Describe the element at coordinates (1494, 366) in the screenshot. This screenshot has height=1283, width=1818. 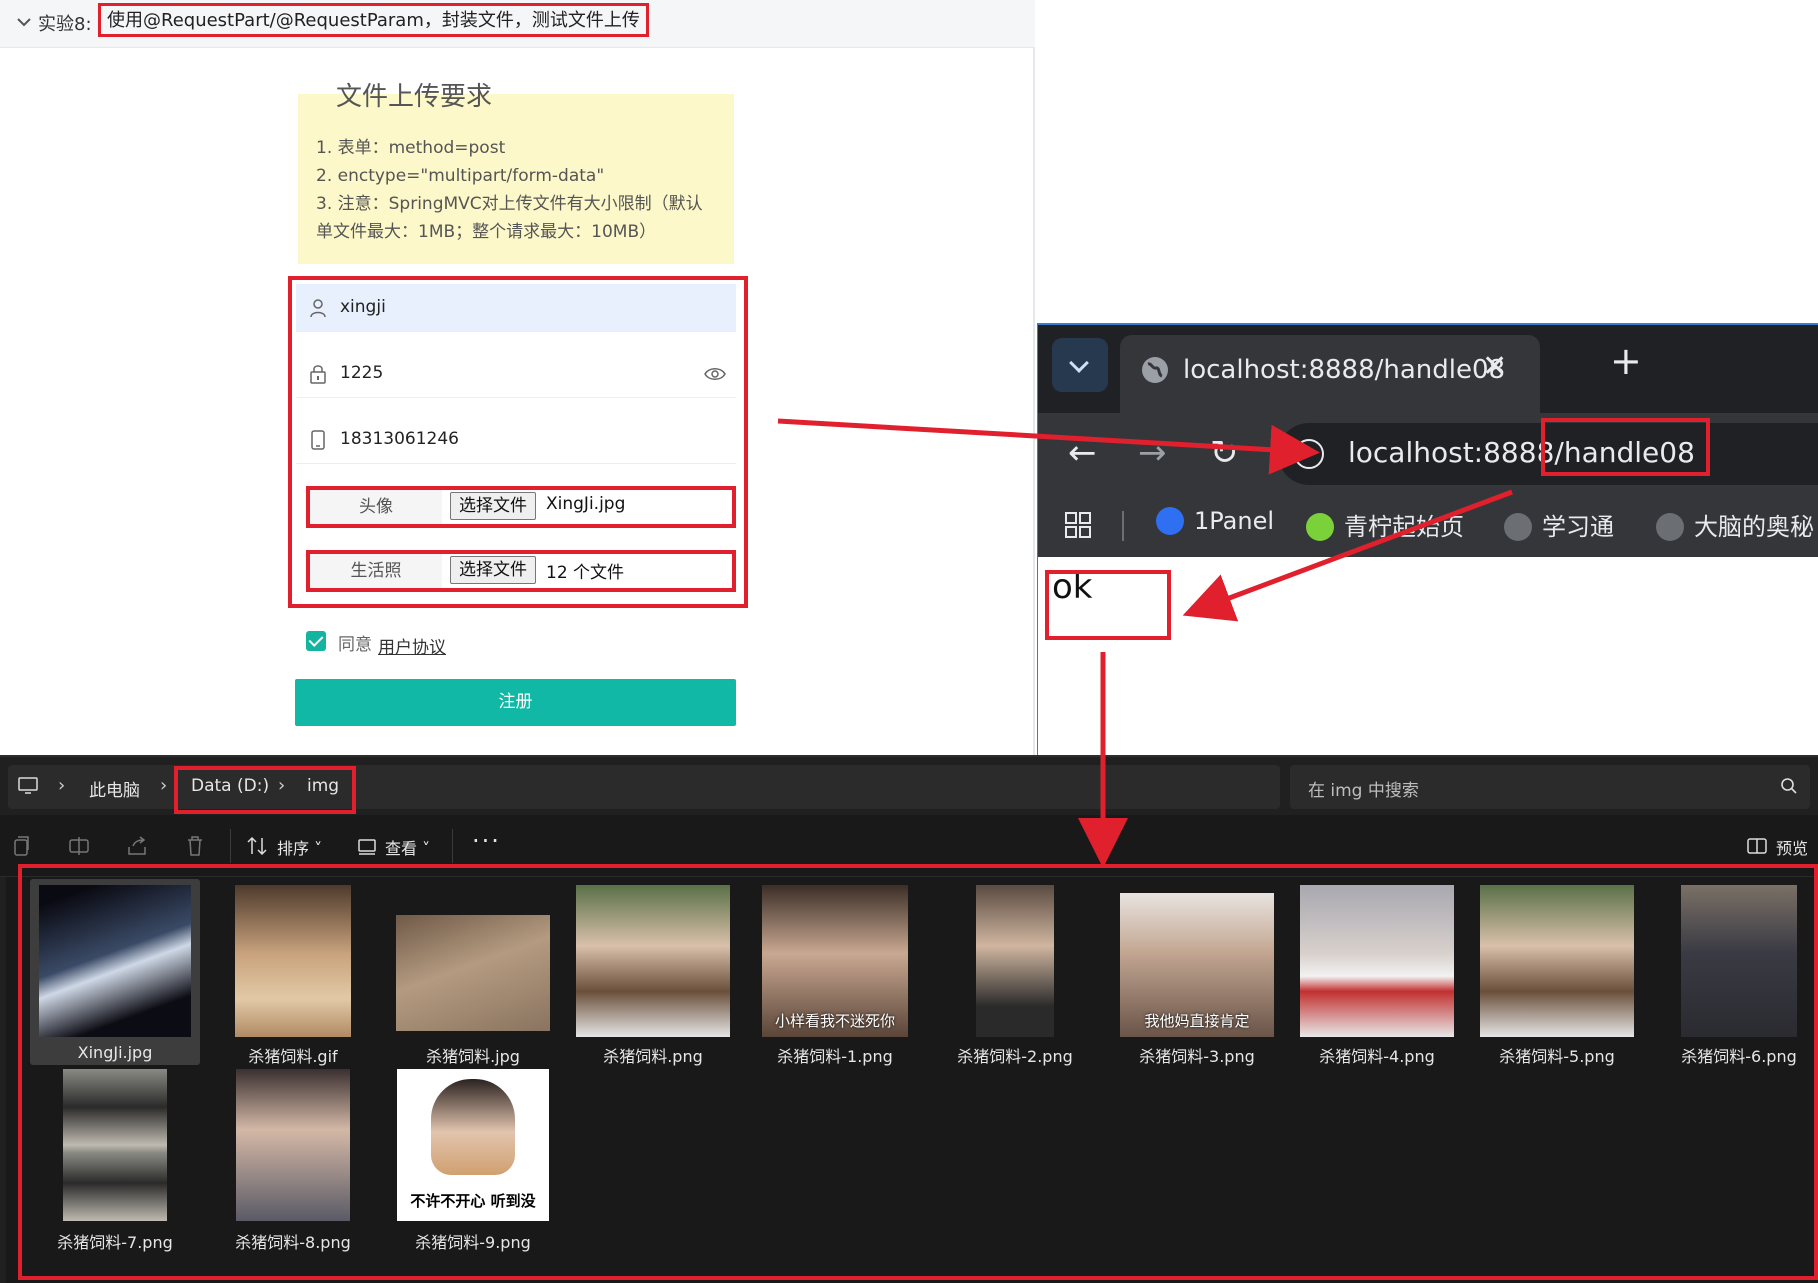
I see `close-icon: ✕` at that location.